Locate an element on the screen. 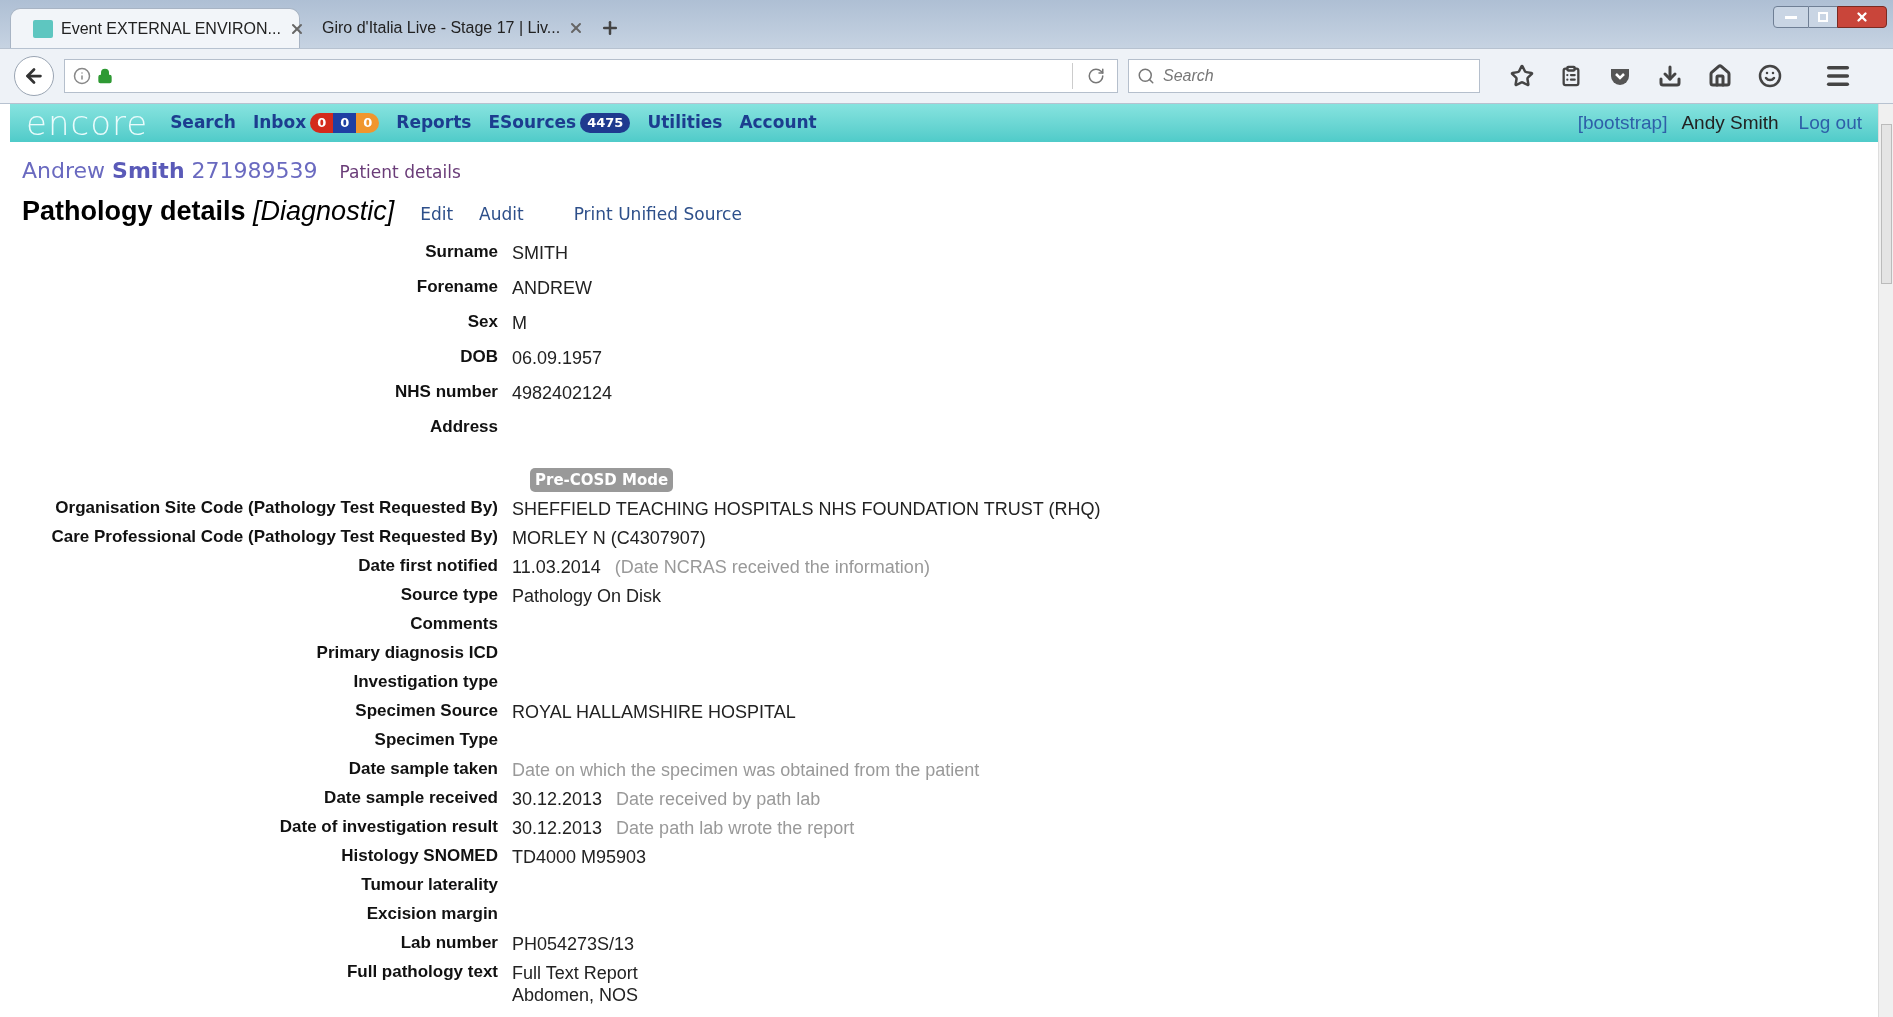 This screenshot has height=1017, width=1893. field-value: 4982402124 is located at coordinates (562, 392).